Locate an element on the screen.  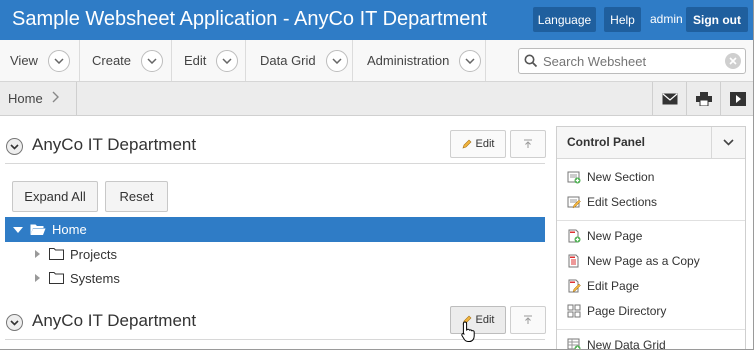
menu-data-grid-label: Data Grid is located at coordinates (288, 60).